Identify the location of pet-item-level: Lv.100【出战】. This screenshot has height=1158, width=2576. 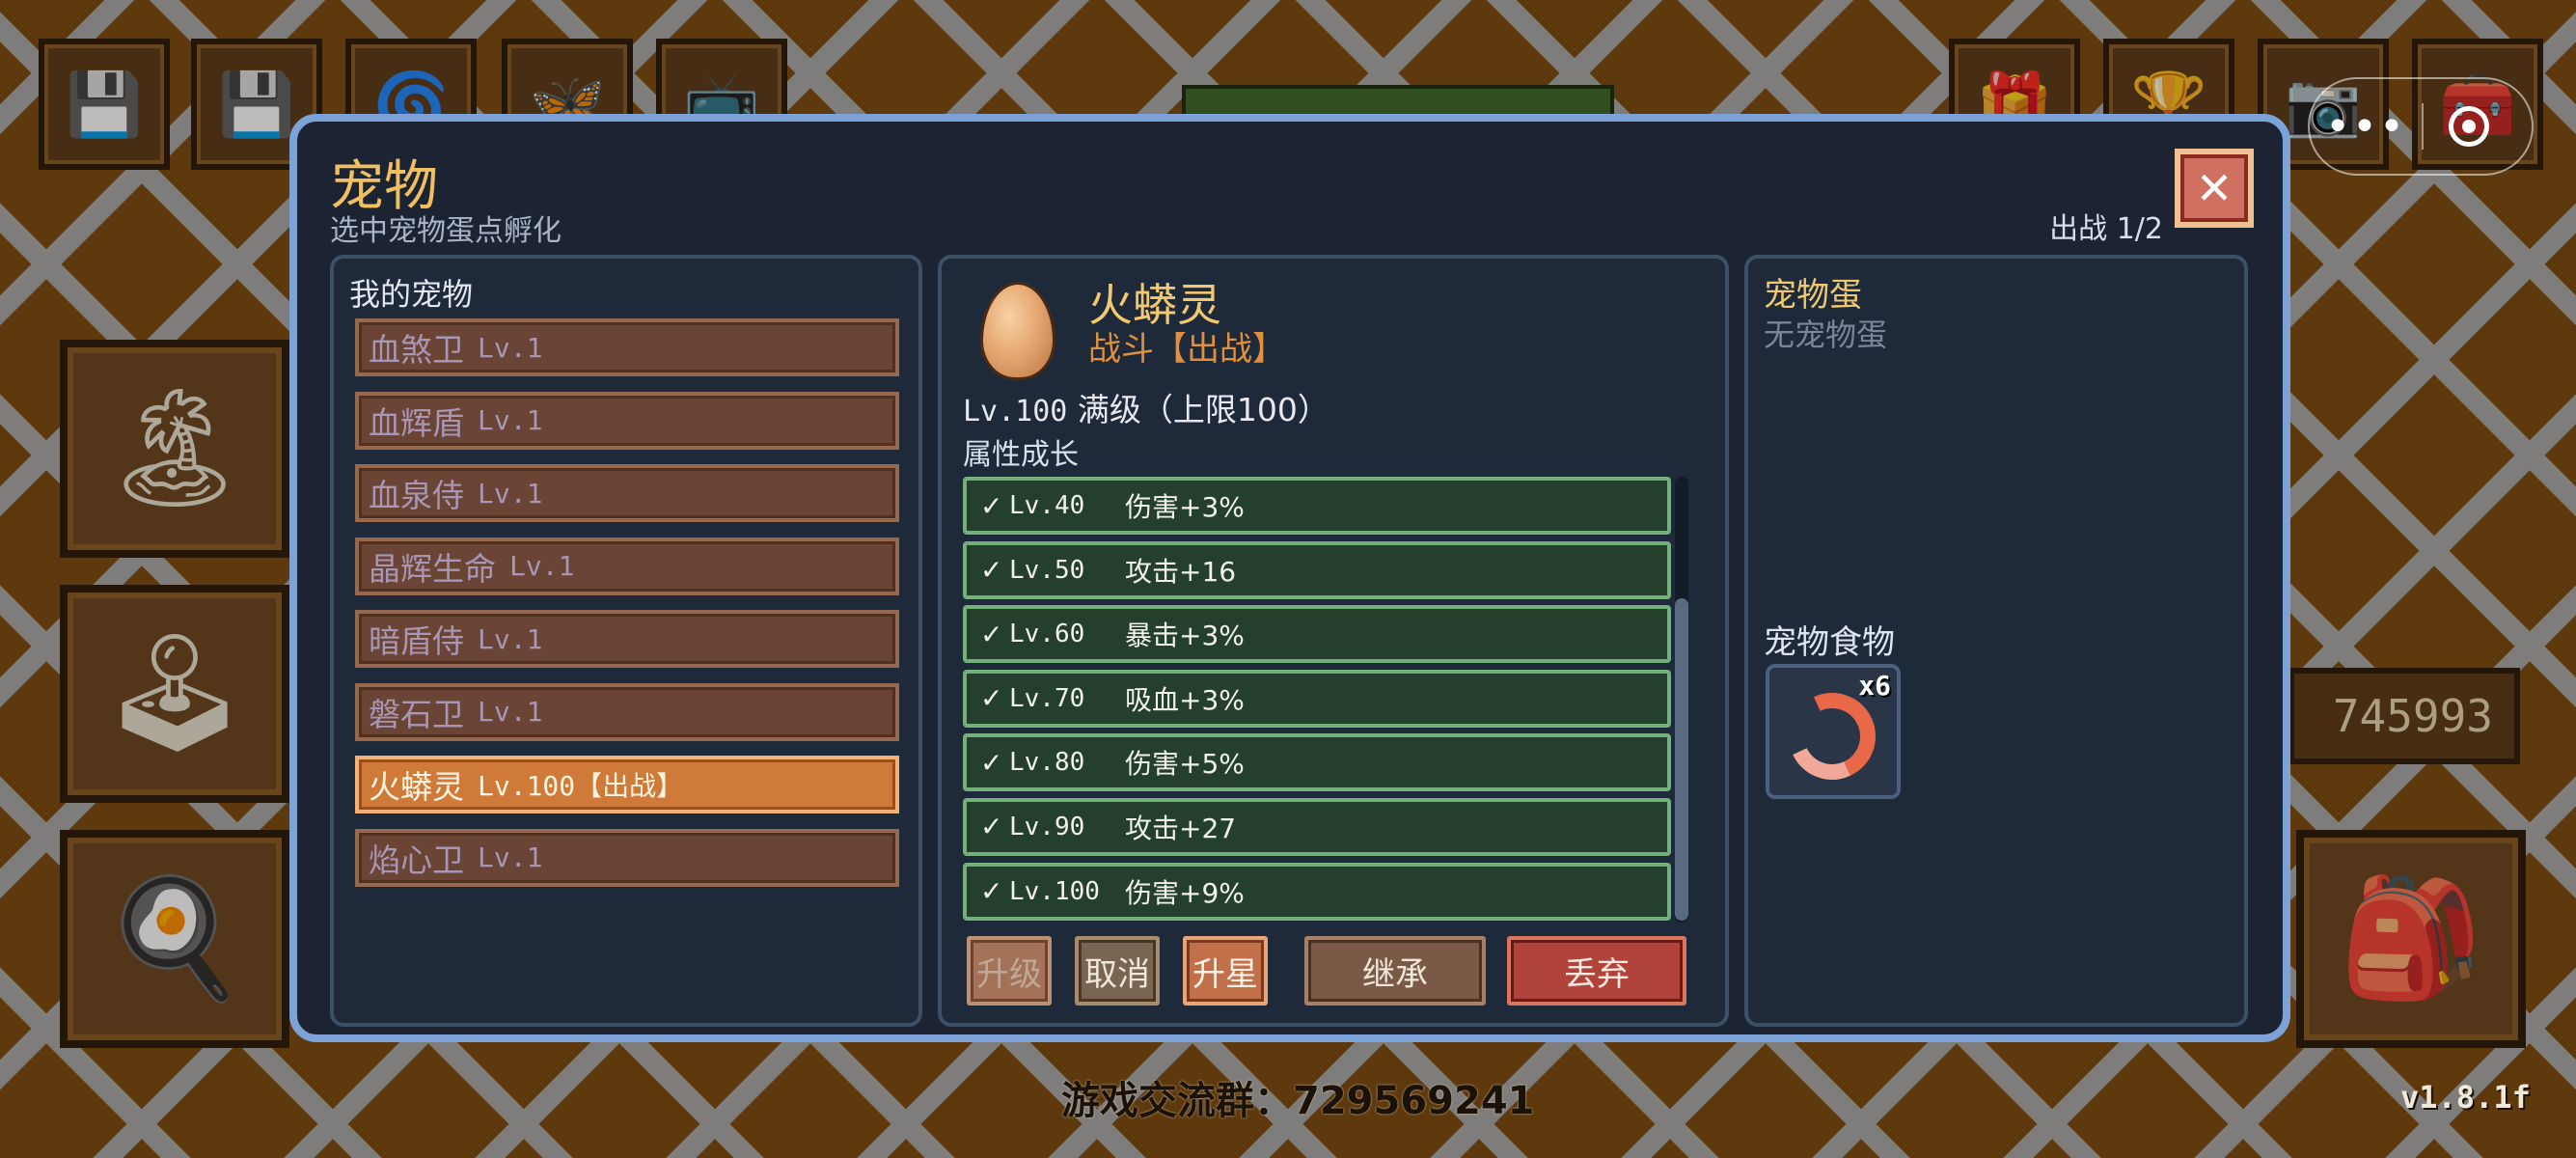
(581, 786).